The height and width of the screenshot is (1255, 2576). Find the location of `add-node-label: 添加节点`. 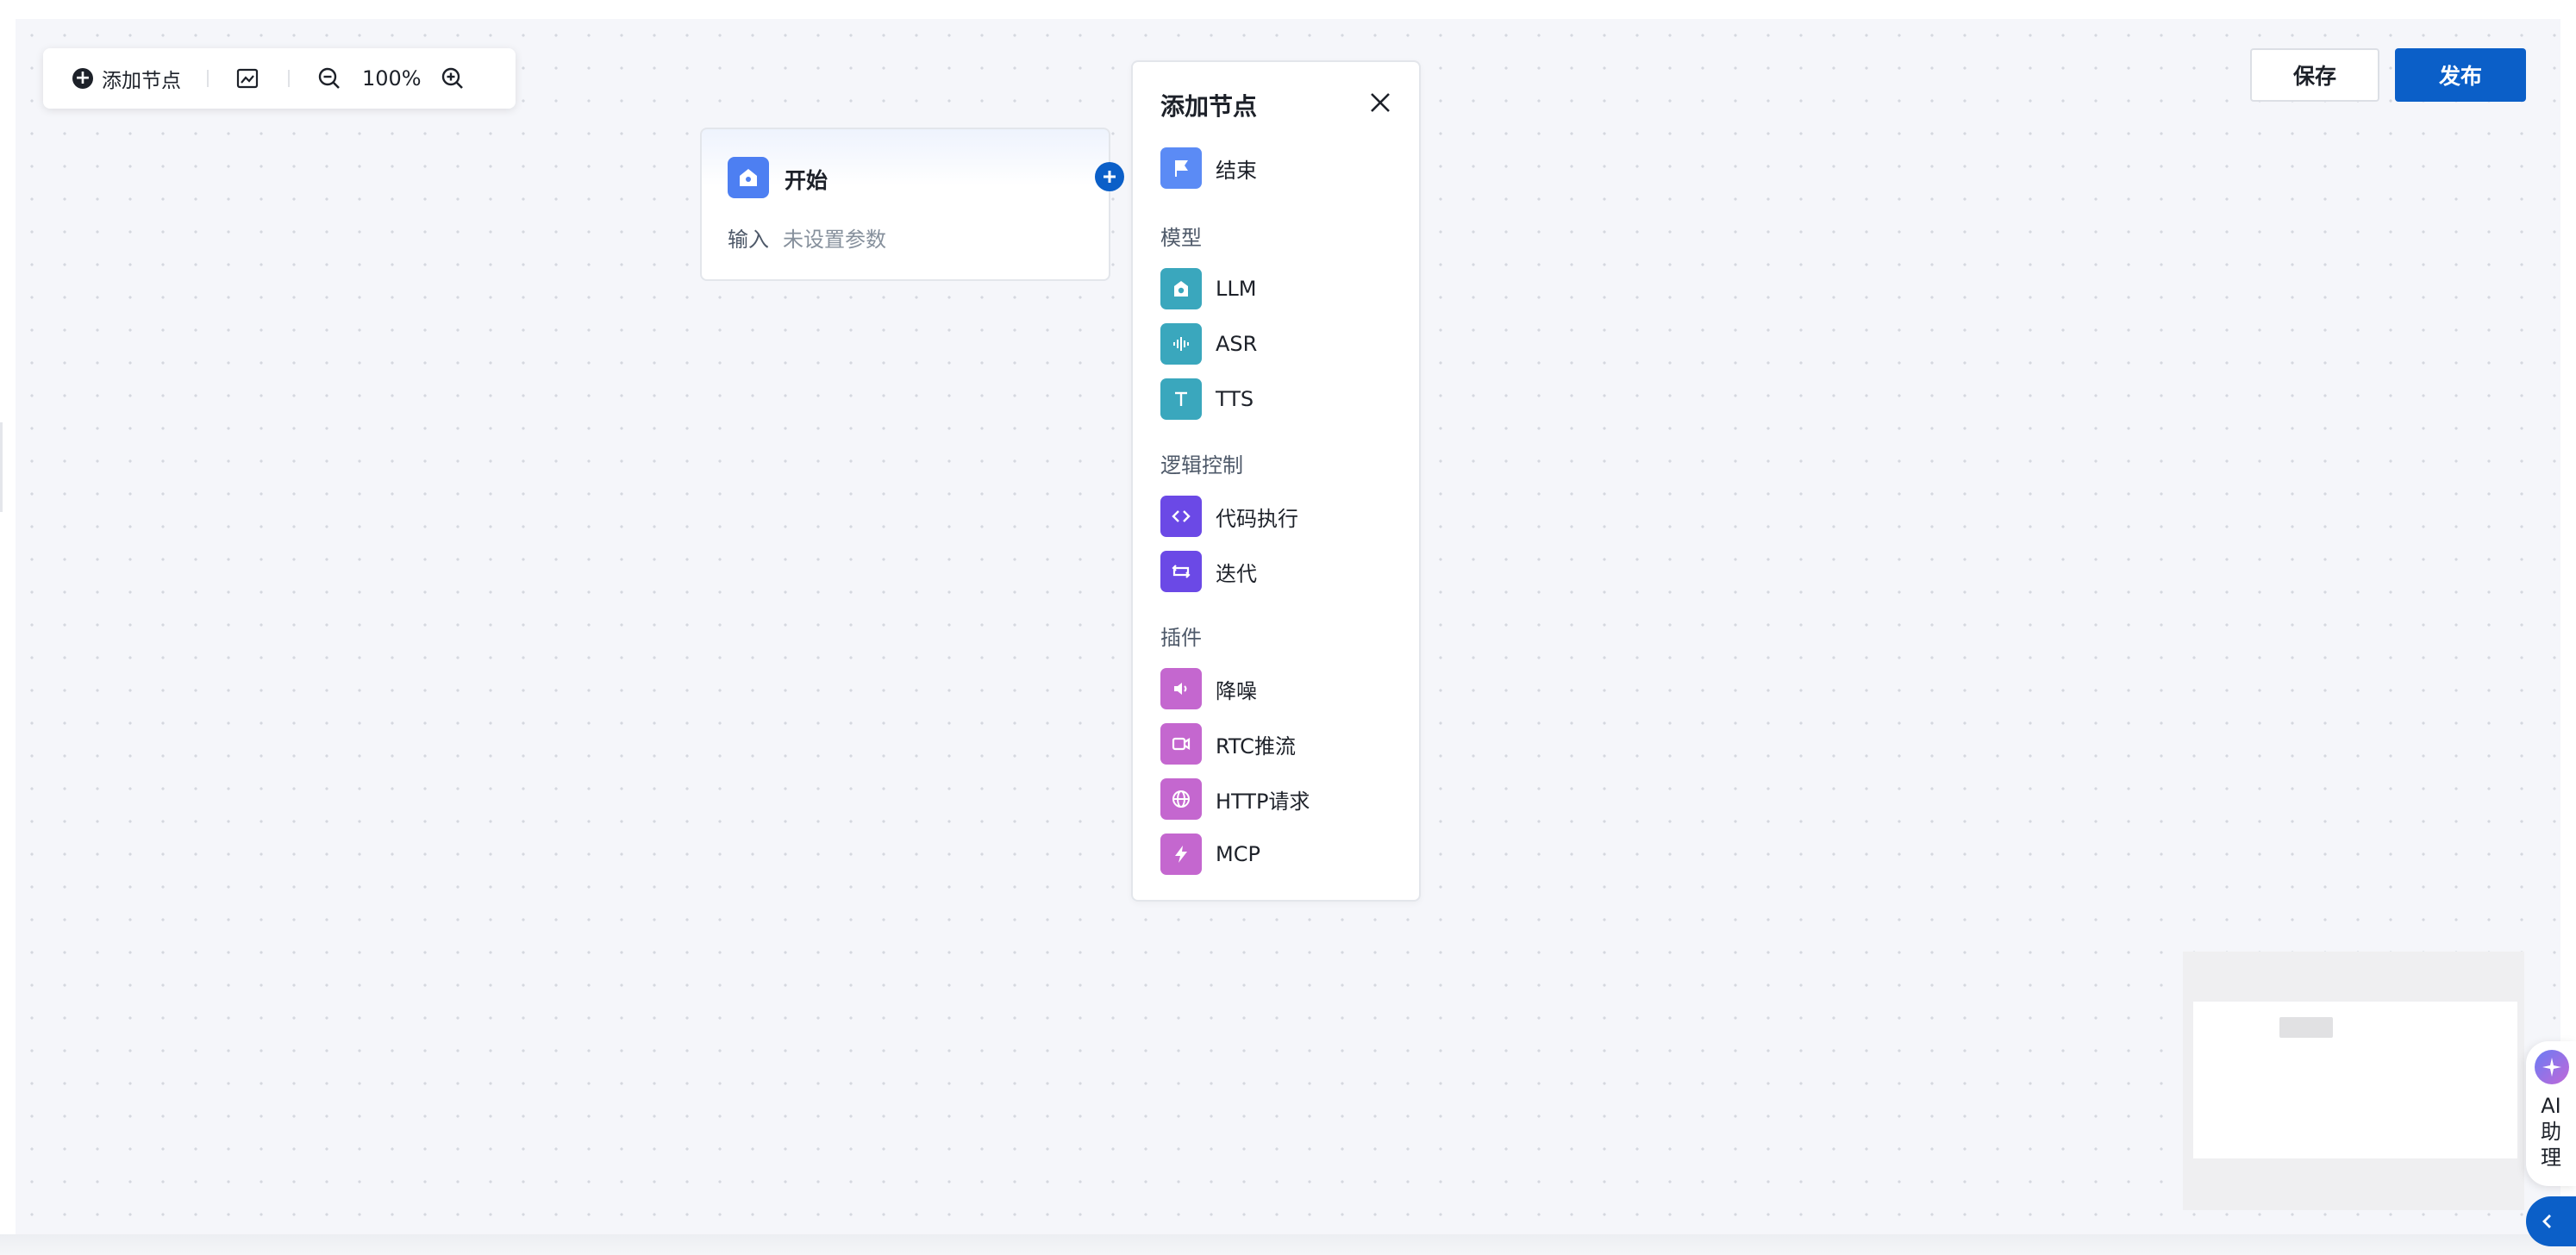

add-node-label: 添加节点 is located at coordinates (141, 81).